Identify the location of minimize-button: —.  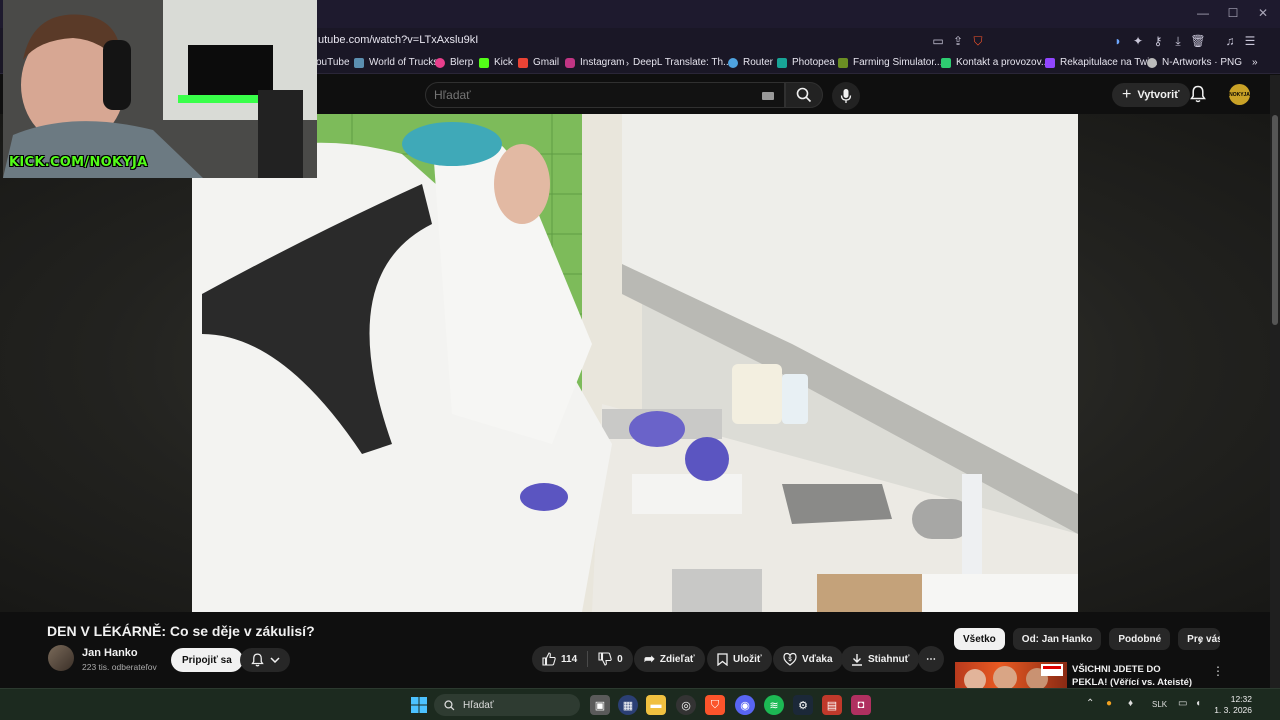
(1203, 13).